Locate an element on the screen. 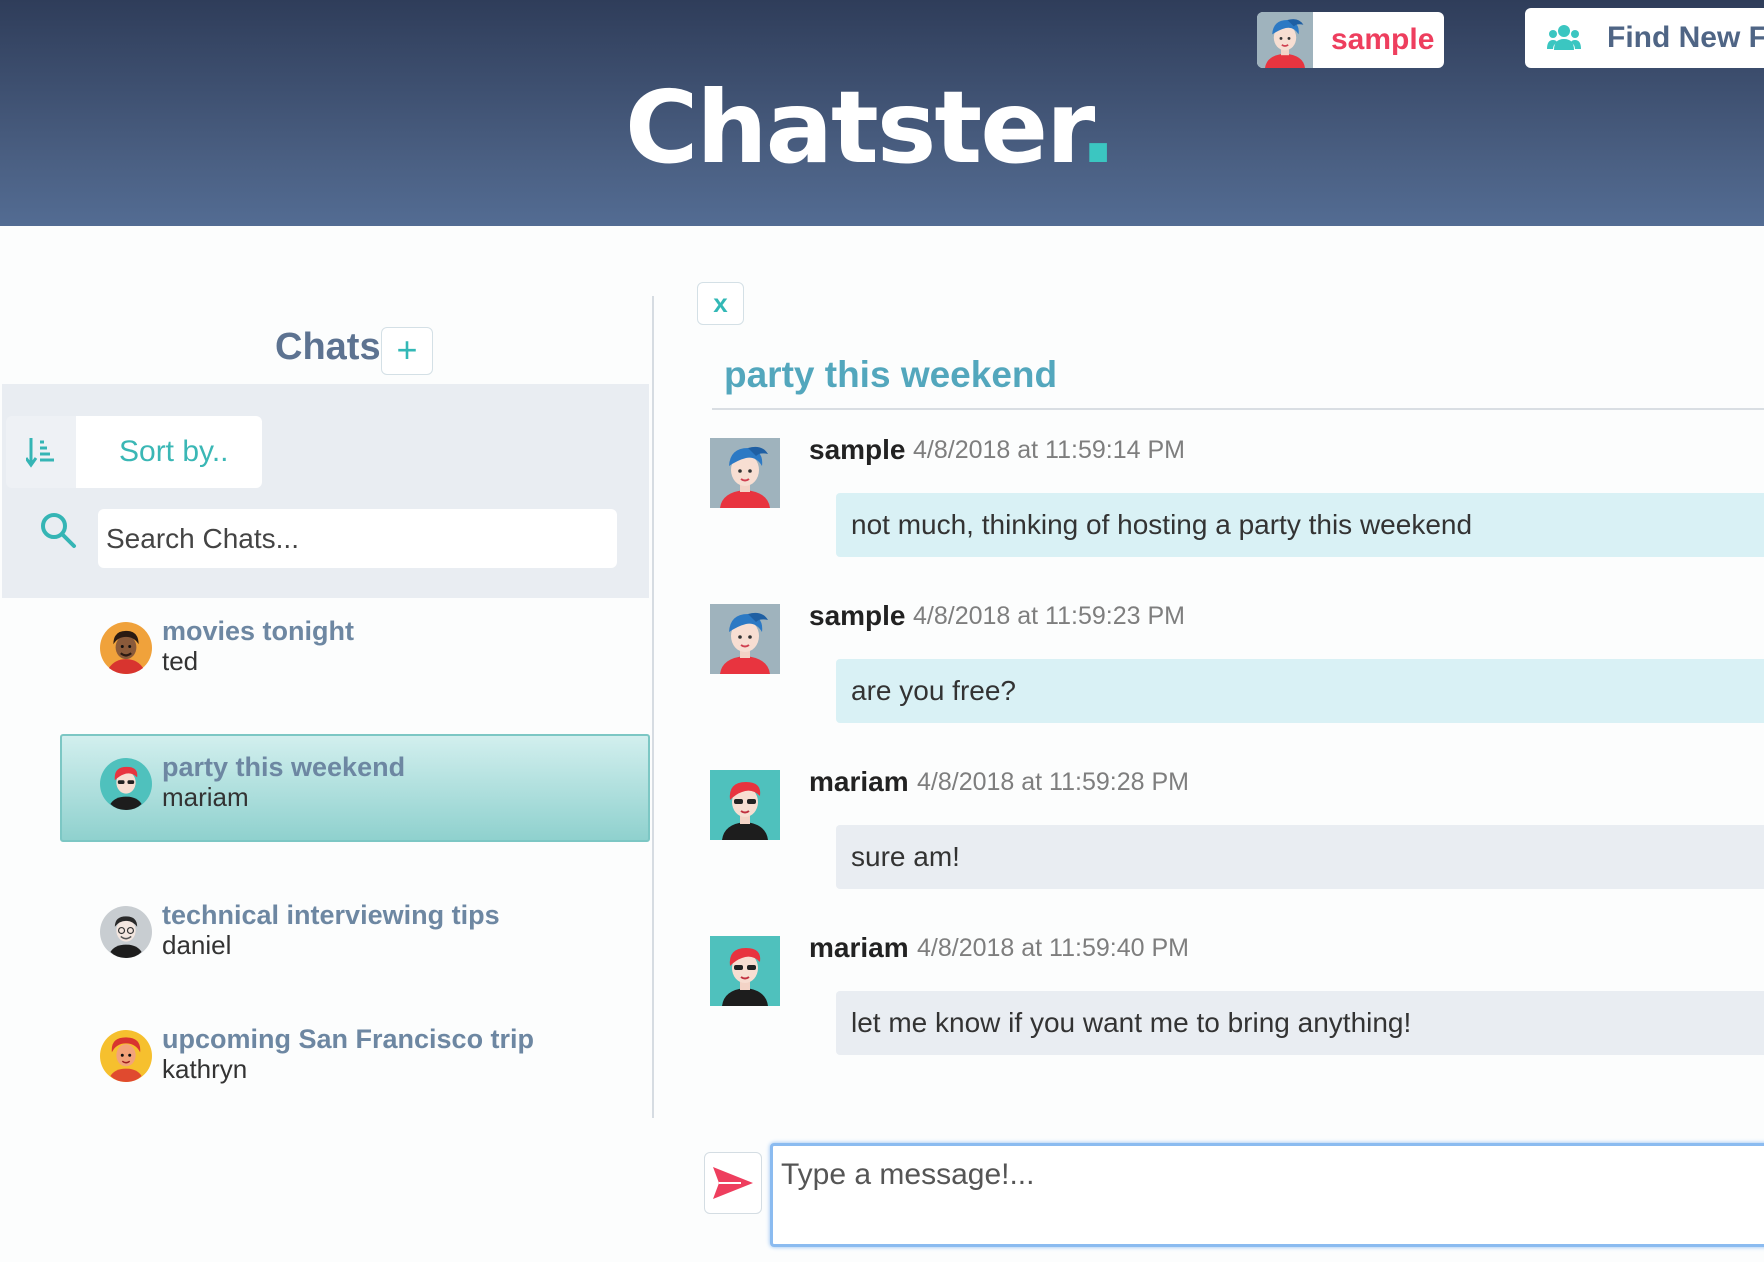 This screenshot has width=1764, height=1262. send-button is located at coordinates (733, 1183).